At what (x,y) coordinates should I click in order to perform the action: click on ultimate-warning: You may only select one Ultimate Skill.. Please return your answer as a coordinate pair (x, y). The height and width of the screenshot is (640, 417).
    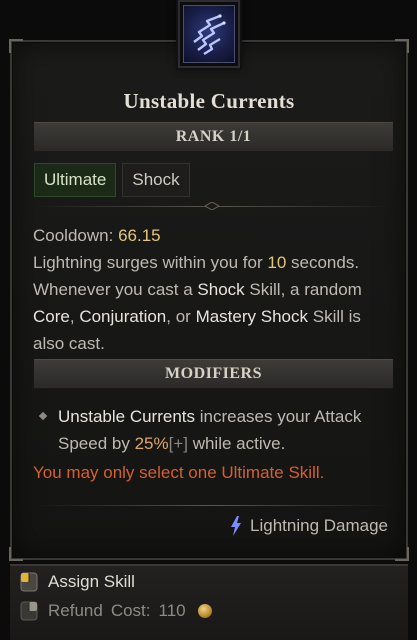
    Looking at the image, I should click on (179, 472).